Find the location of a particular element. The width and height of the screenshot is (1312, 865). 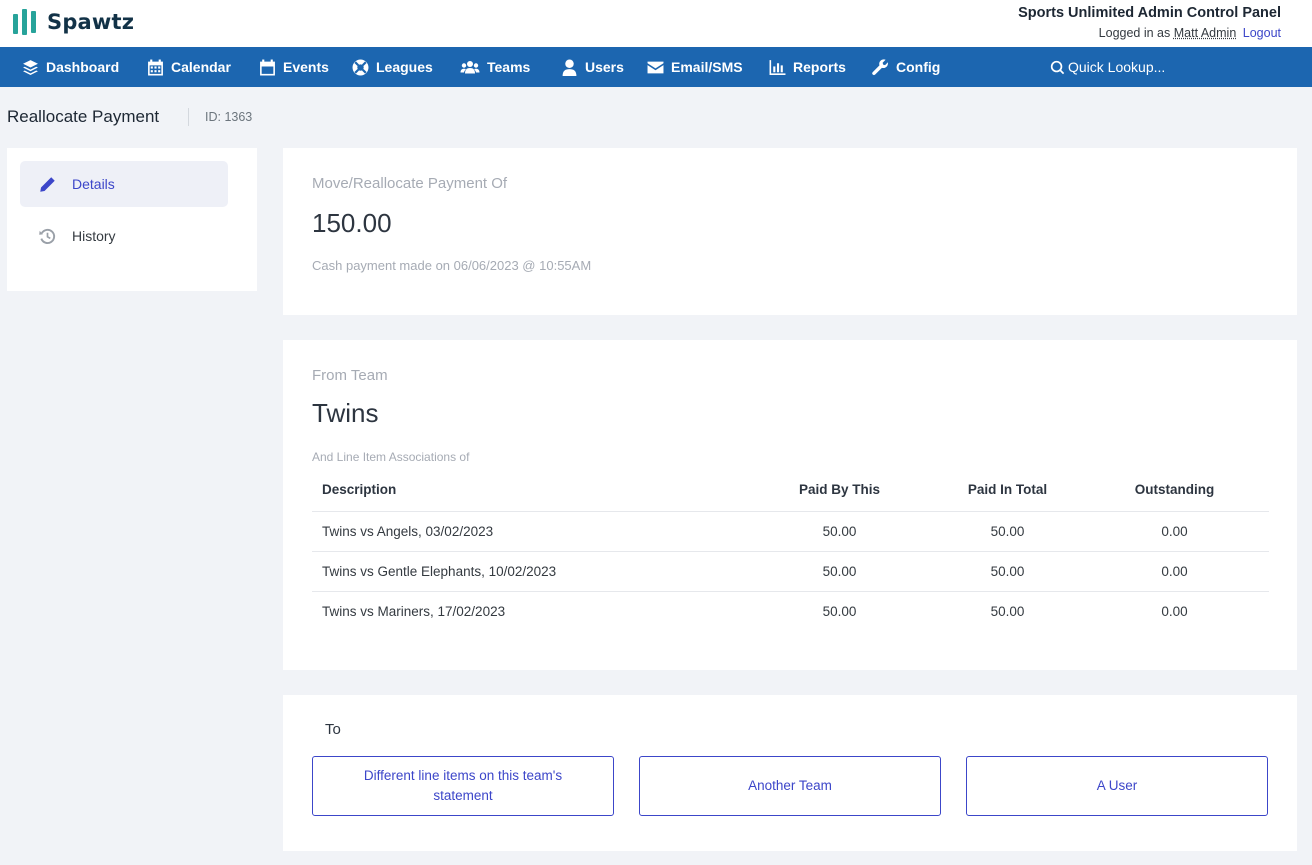

cell-description: Twins vs Mariners, 17/02/2023 is located at coordinates (528, 610).